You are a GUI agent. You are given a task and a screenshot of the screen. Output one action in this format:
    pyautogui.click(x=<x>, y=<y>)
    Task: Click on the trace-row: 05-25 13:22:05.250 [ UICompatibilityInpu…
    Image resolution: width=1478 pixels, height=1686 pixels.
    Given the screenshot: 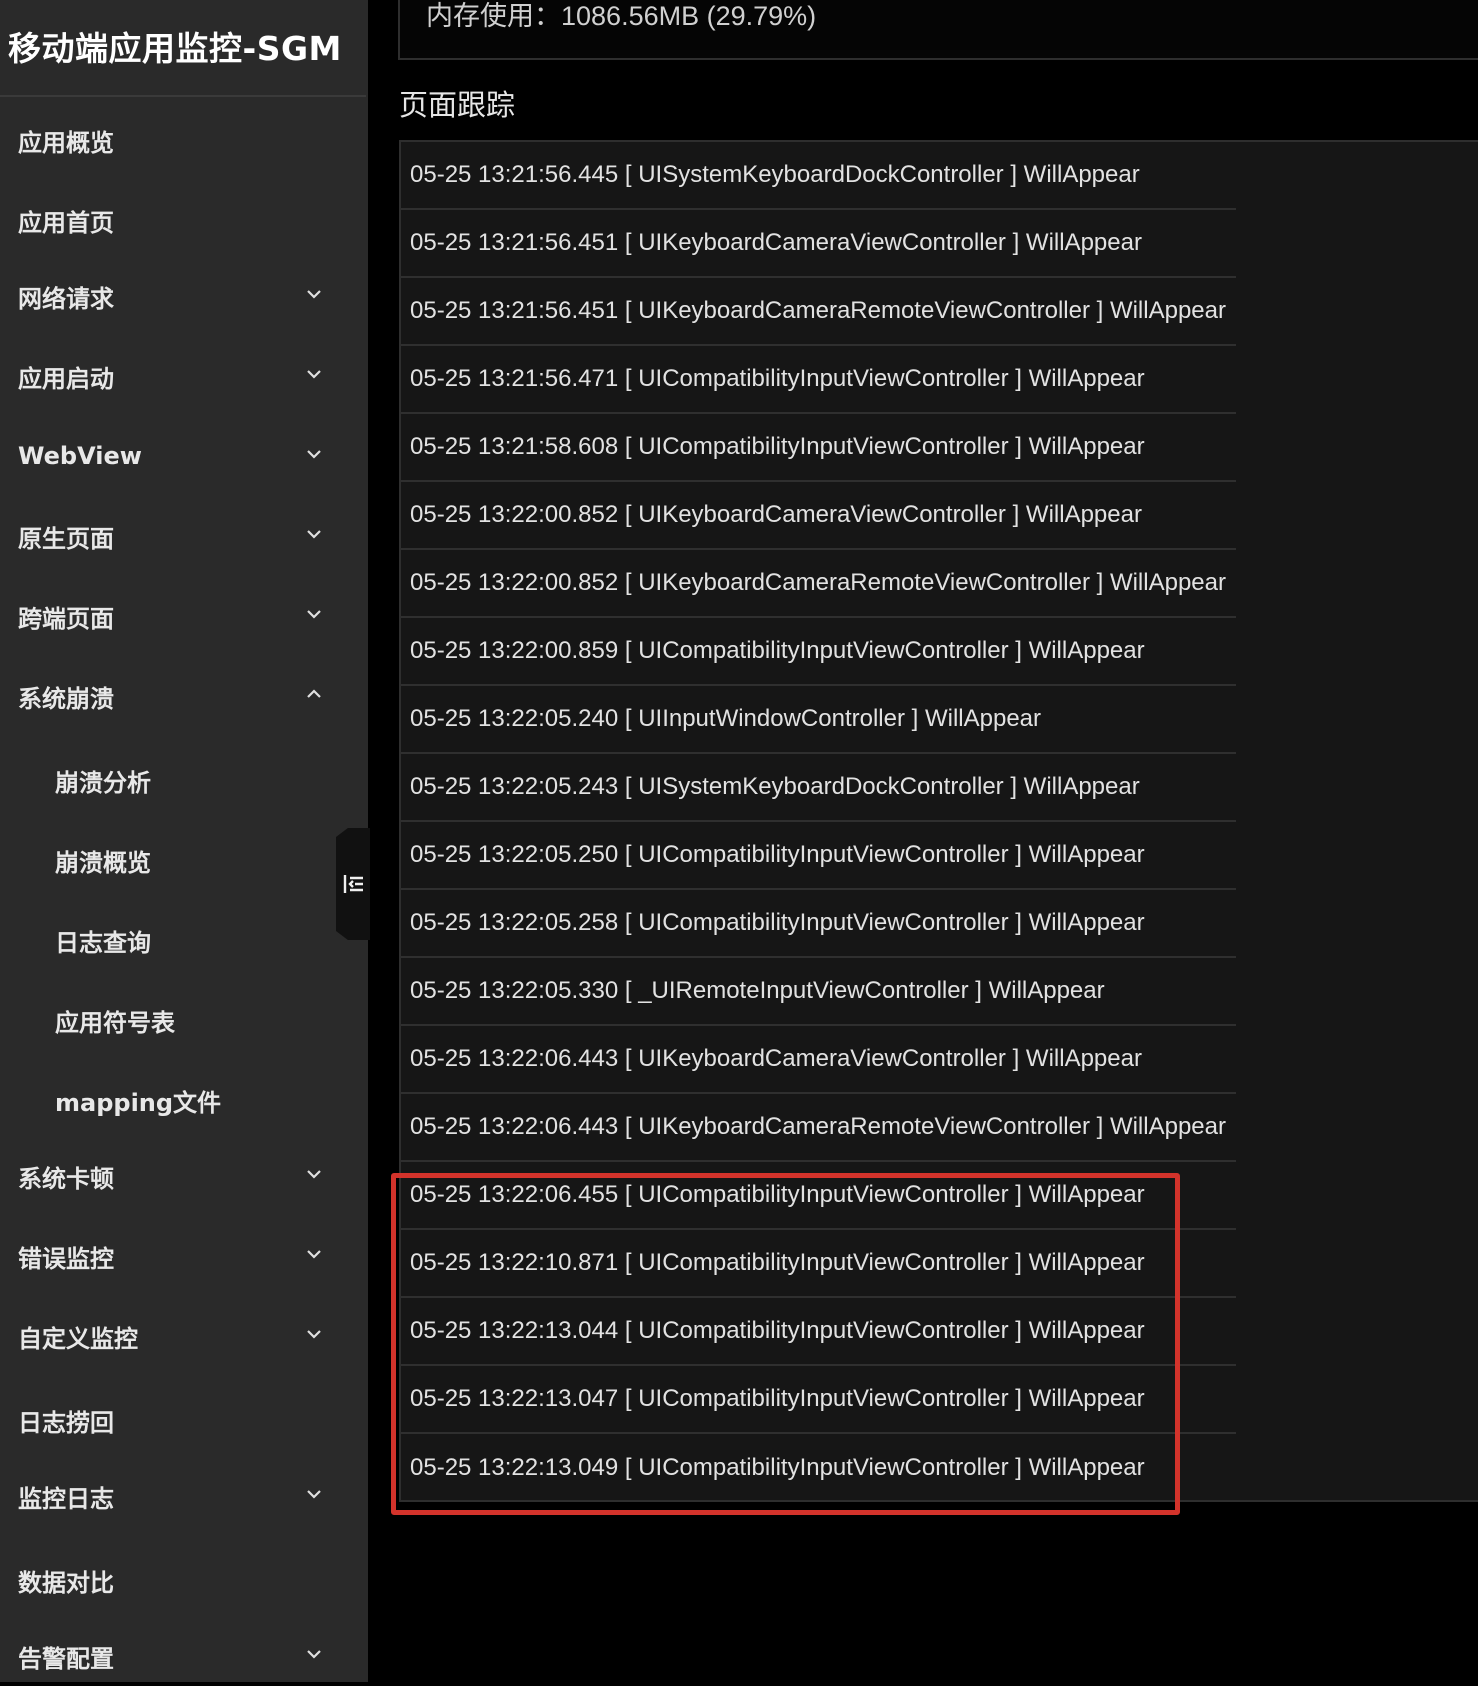 What is the action you would take?
    pyautogui.click(x=818, y=856)
    